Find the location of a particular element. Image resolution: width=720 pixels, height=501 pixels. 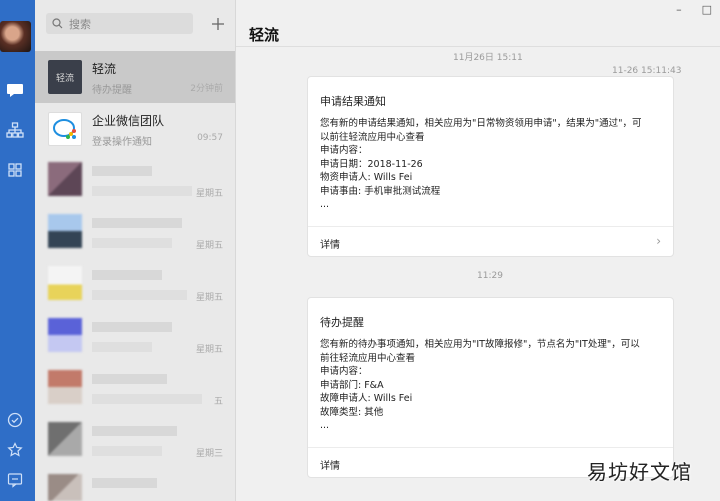

add-icon is located at coordinates (218, 24).